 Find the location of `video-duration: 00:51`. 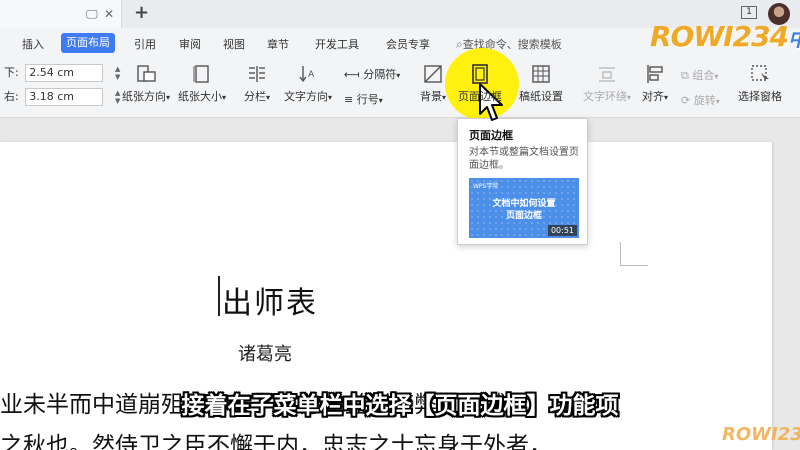

video-duration: 00:51 is located at coordinates (562, 230).